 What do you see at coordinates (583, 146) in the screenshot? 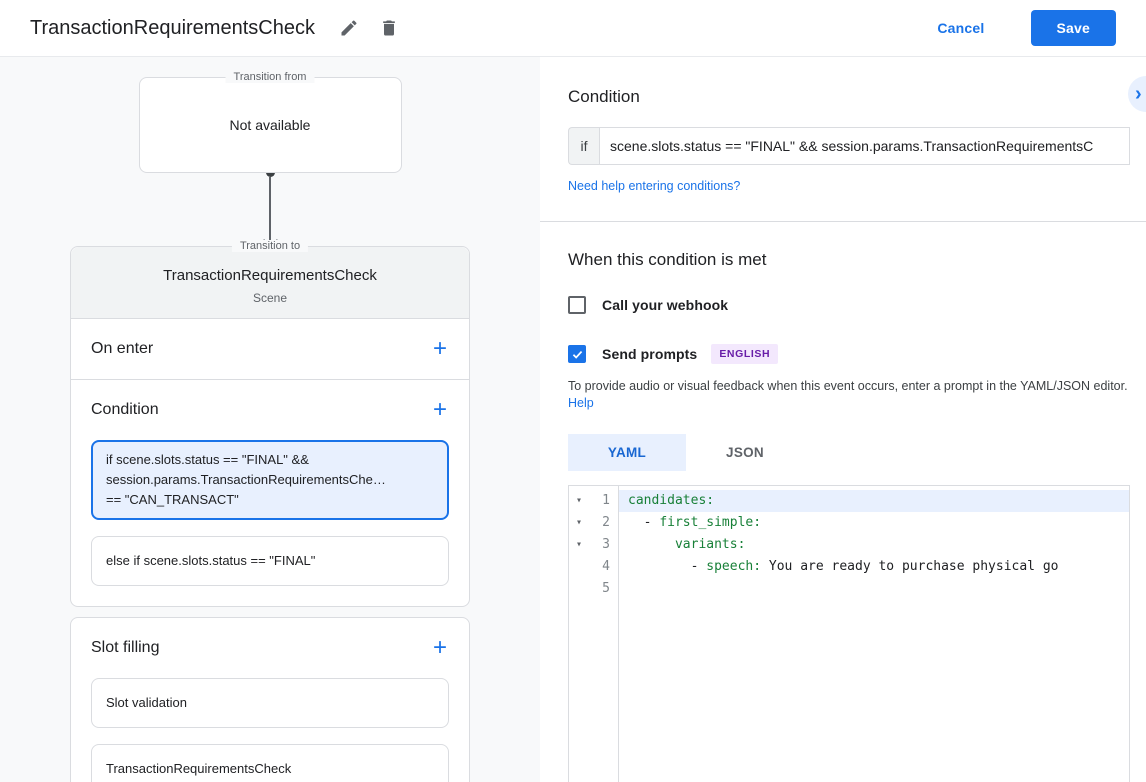
I see `if-prefix-label: if` at bounding box center [583, 146].